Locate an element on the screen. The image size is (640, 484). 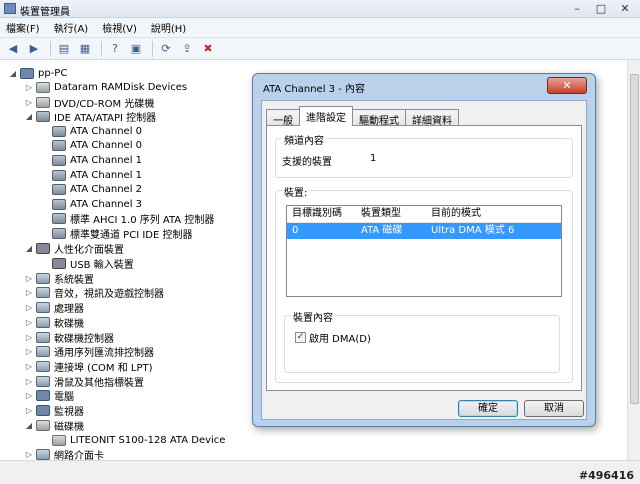
tab-strip: 一般 進階設定 驅動程式 詳細資料 is located at coordinates (362, 116).